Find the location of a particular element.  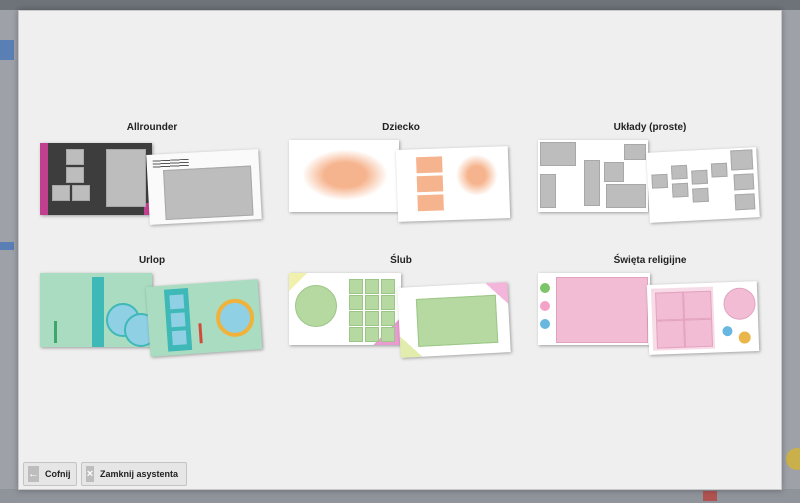

category-uklady-proste: Układy (proste) is located at coordinates (650, 177).